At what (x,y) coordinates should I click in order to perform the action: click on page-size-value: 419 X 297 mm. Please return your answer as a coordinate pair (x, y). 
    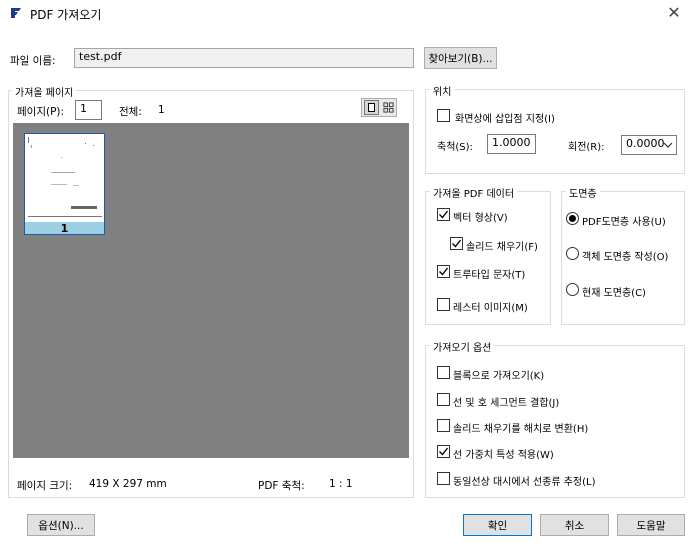
    Looking at the image, I should click on (128, 484).